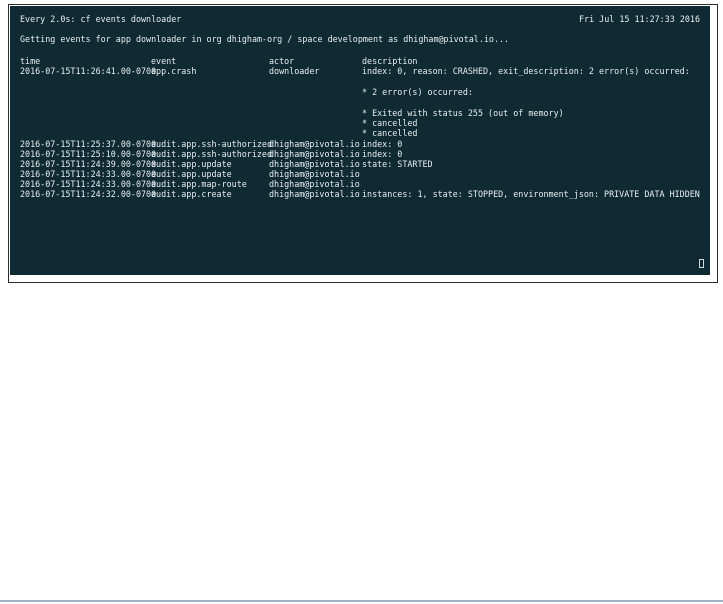  Describe the element at coordinates (199, 184) in the screenshot. I see `row-event: audit.app.map-route` at that location.